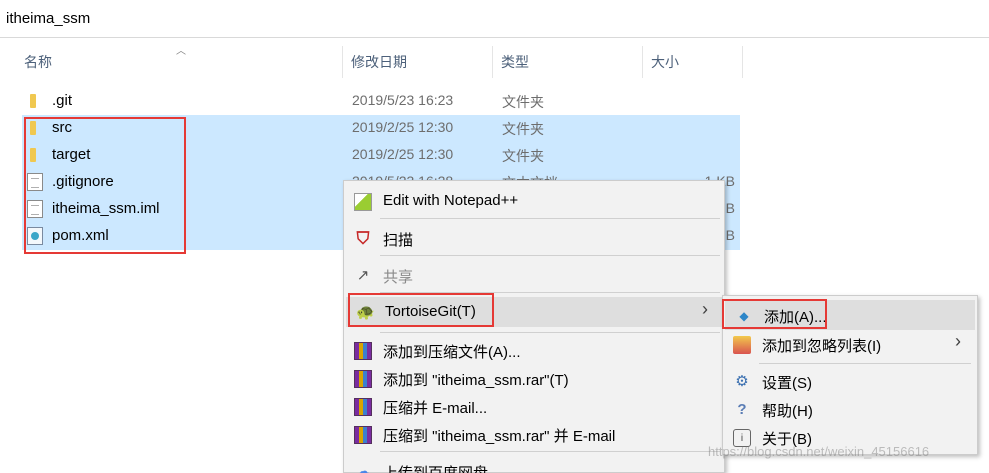 The width and height of the screenshot is (989, 473). What do you see at coordinates (398, 277) in the screenshot?
I see `menu-item-label: 共享` at bounding box center [398, 277].